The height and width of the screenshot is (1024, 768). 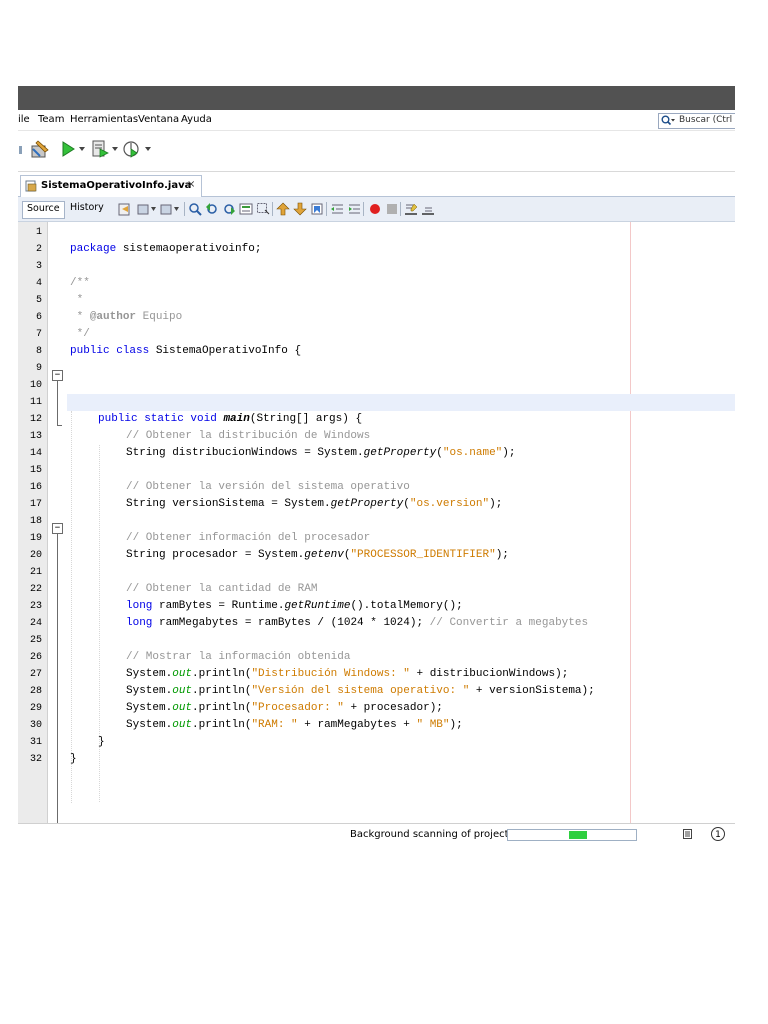 What do you see at coordinates (38, 283) in the screenshot?
I see `line-number: 4` at bounding box center [38, 283].